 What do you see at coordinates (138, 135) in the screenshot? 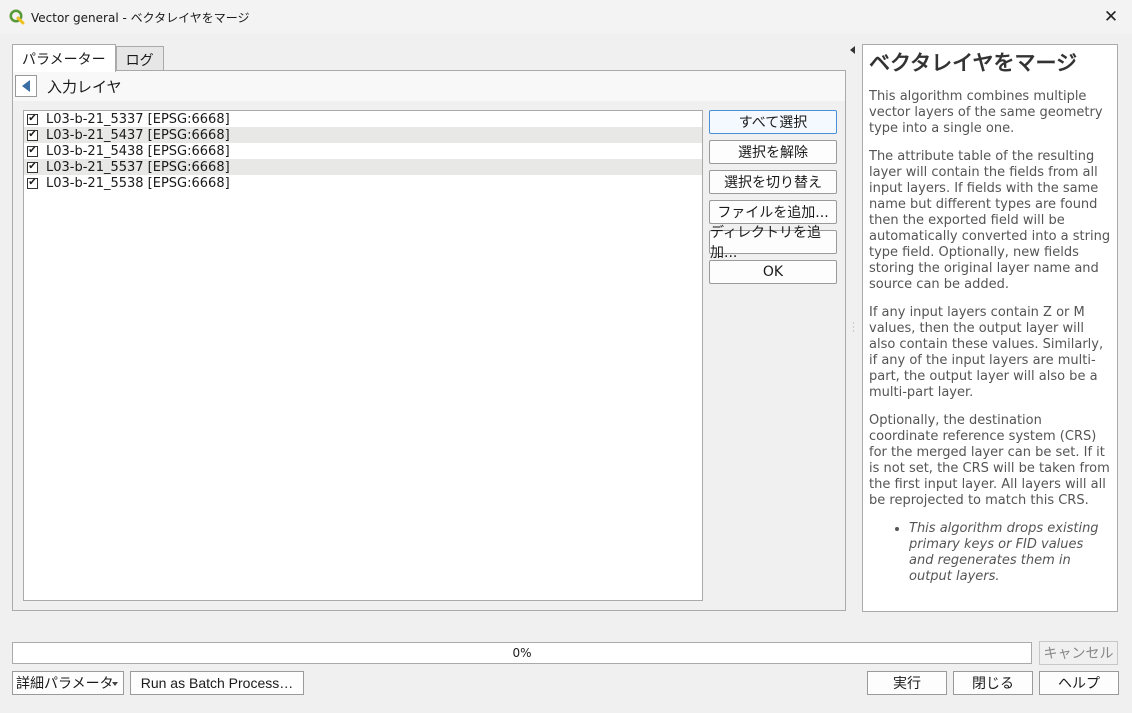
I see `layer-label: L03-b-21_5437 [EPSG:6668]` at bounding box center [138, 135].